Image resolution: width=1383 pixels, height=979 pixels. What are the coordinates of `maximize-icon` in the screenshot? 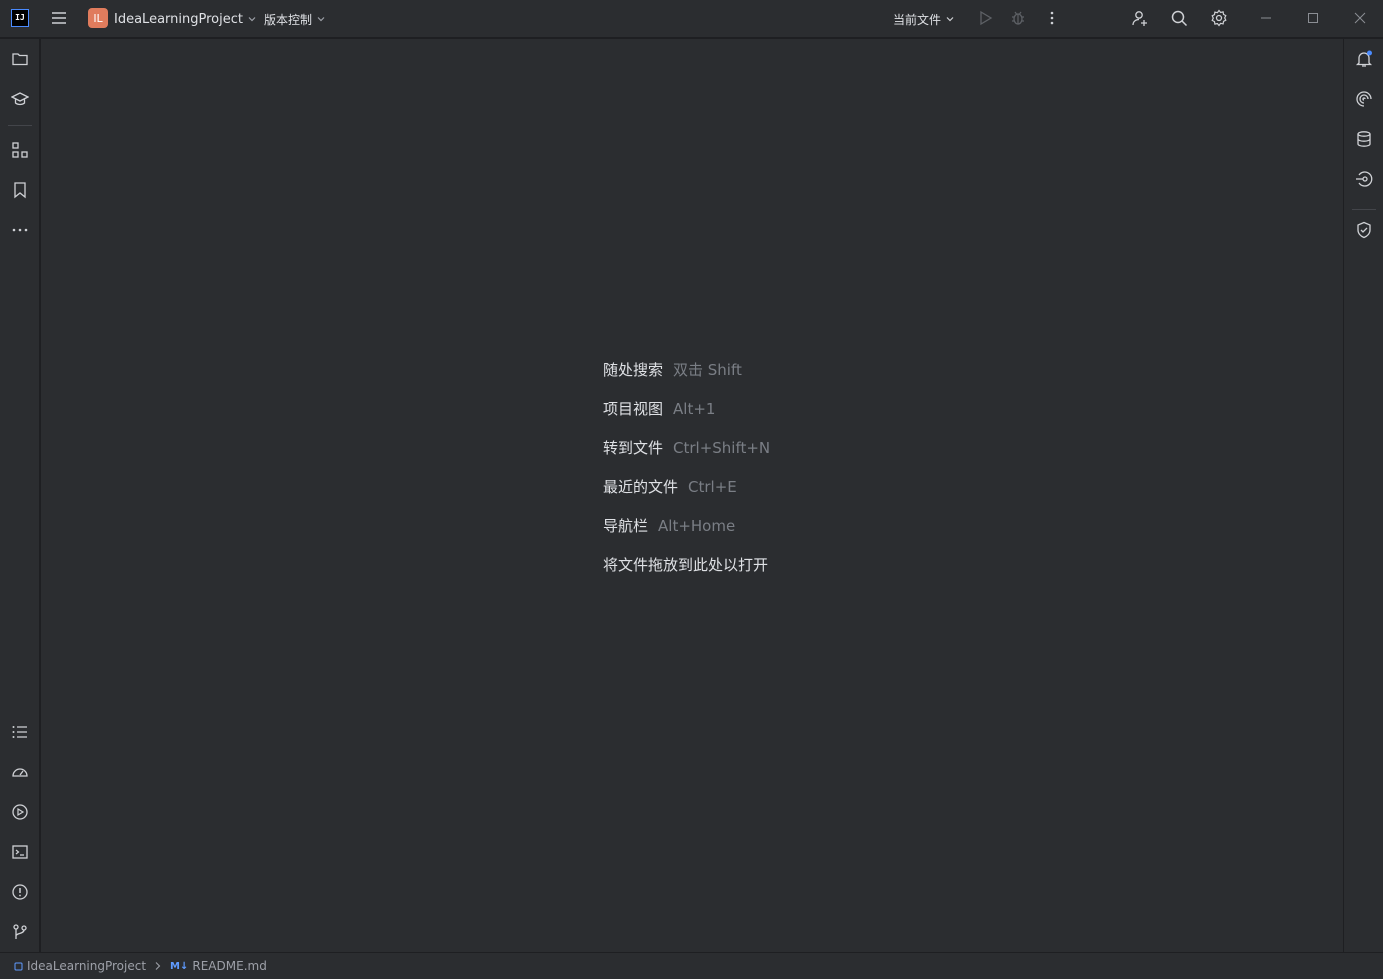 It's located at (1313, 18).